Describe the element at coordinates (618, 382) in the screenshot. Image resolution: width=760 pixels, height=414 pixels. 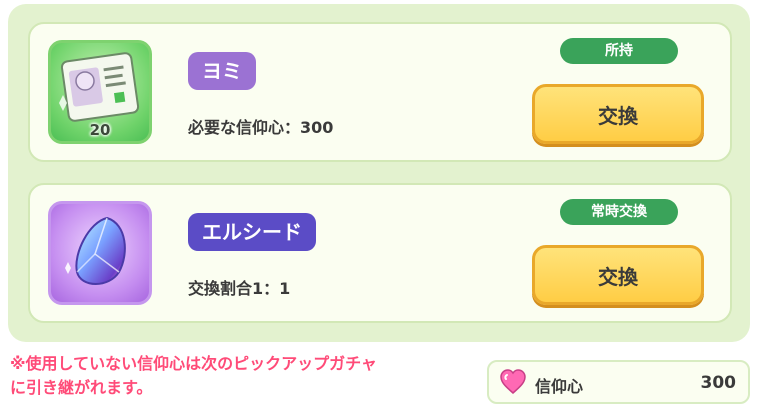
I see `currency-balance: 信仰心 300` at that location.